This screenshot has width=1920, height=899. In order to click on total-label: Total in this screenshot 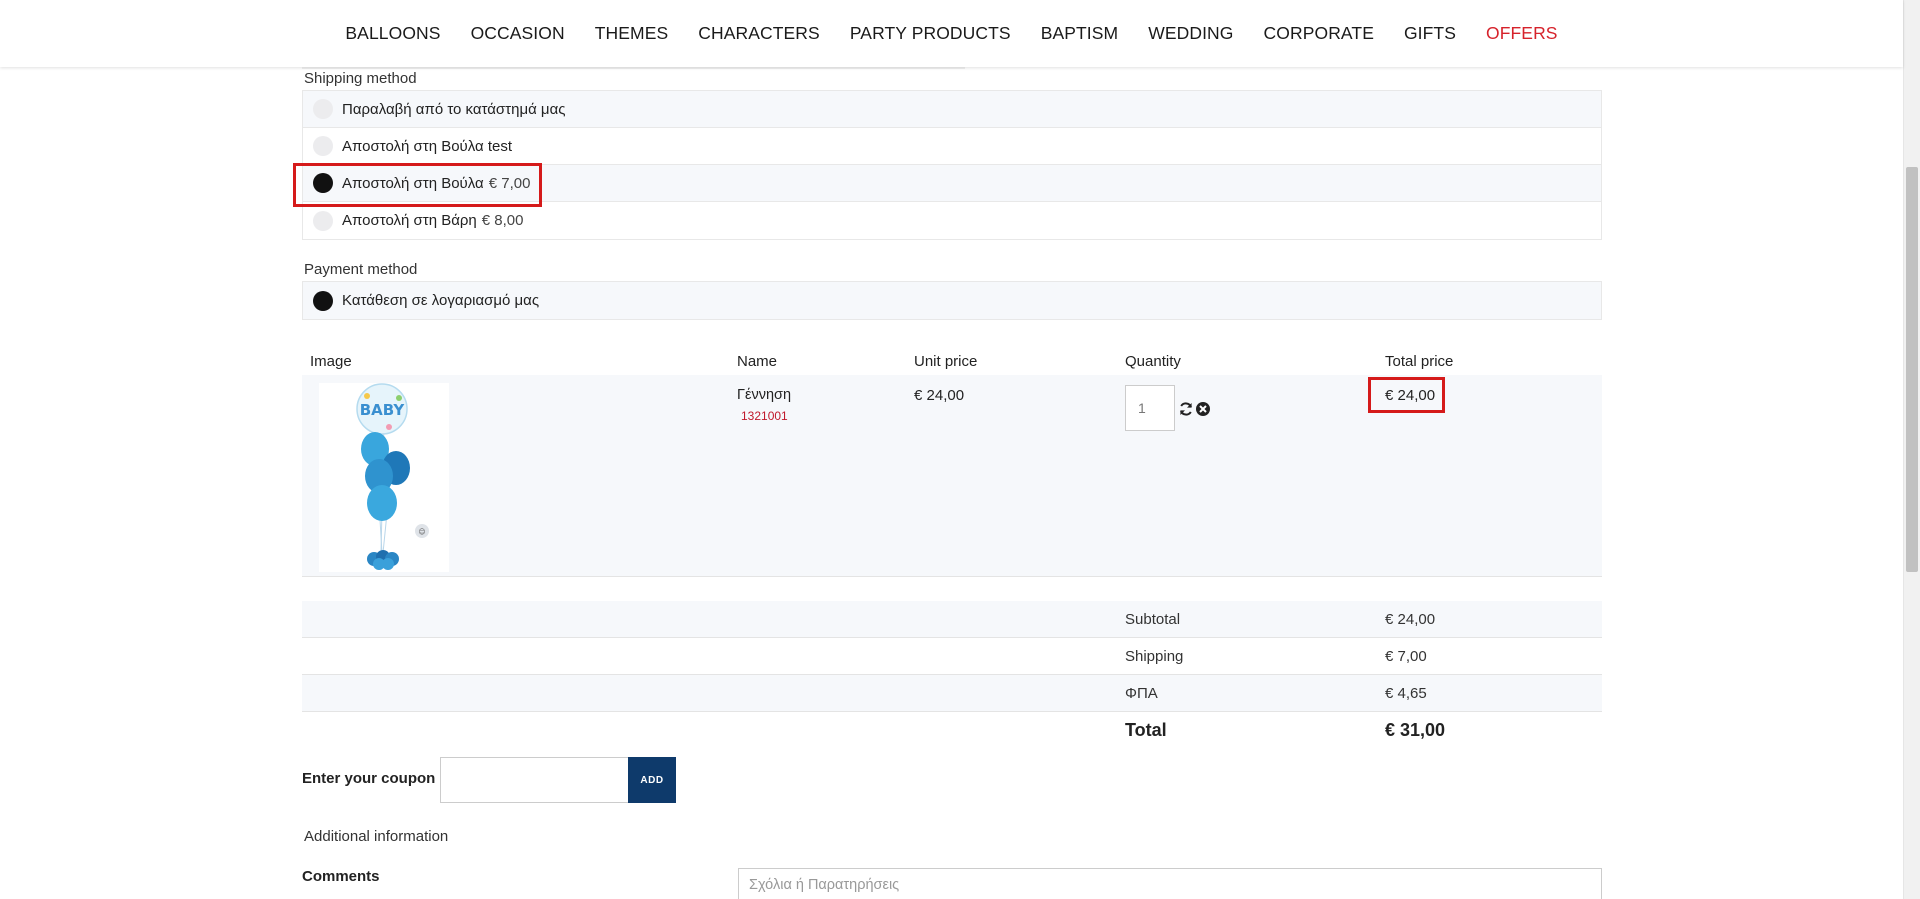, I will do `click(1146, 730)`.